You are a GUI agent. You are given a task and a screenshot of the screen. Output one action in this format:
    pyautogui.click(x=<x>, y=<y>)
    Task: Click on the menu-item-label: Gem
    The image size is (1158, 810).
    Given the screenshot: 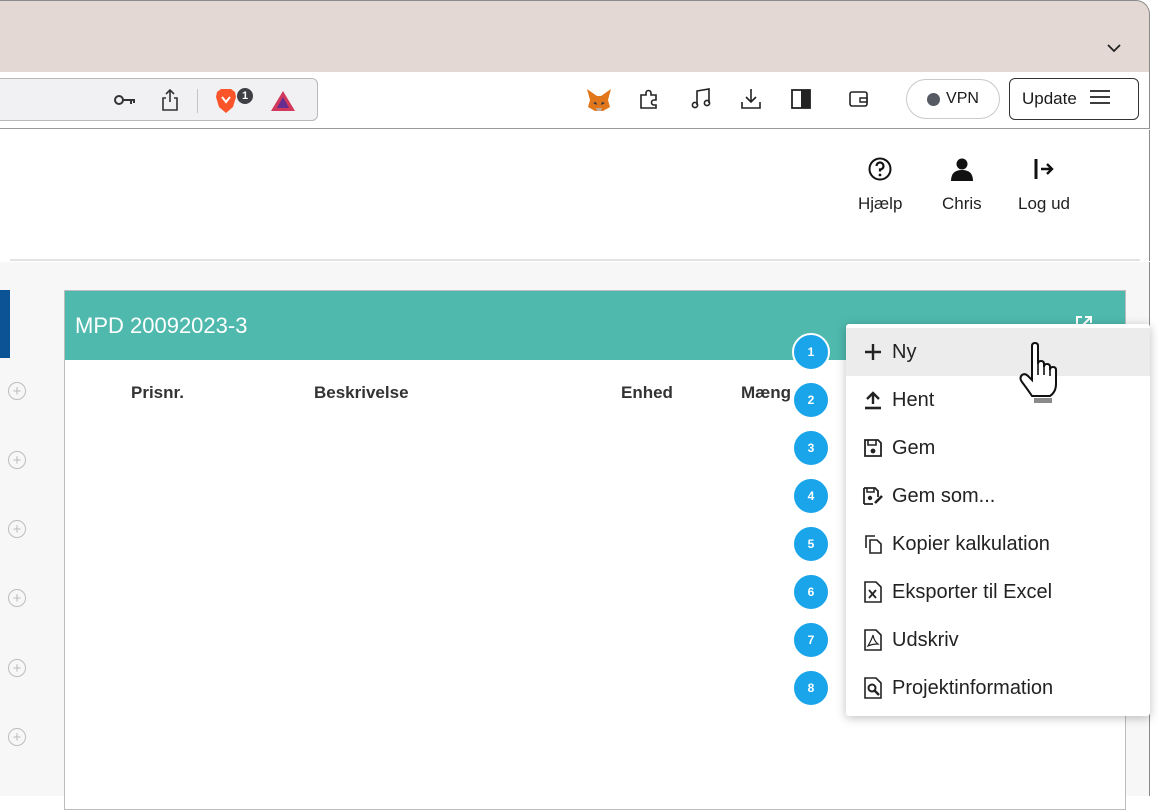 What is the action you would take?
    pyautogui.click(x=914, y=447)
    